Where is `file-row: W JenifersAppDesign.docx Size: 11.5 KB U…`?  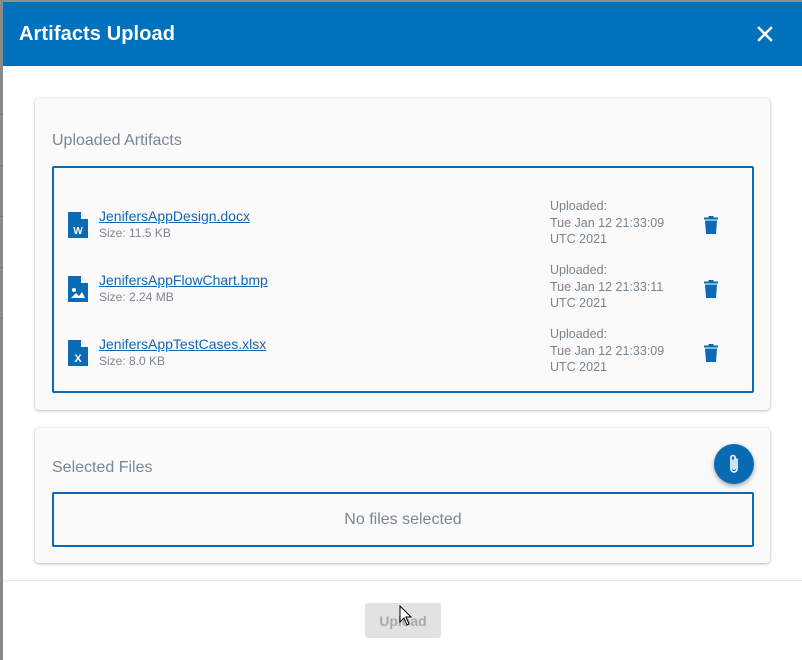
file-row: W JenifersAppDesign.docx Size: 11.5 KB U… is located at coordinates (403, 230).